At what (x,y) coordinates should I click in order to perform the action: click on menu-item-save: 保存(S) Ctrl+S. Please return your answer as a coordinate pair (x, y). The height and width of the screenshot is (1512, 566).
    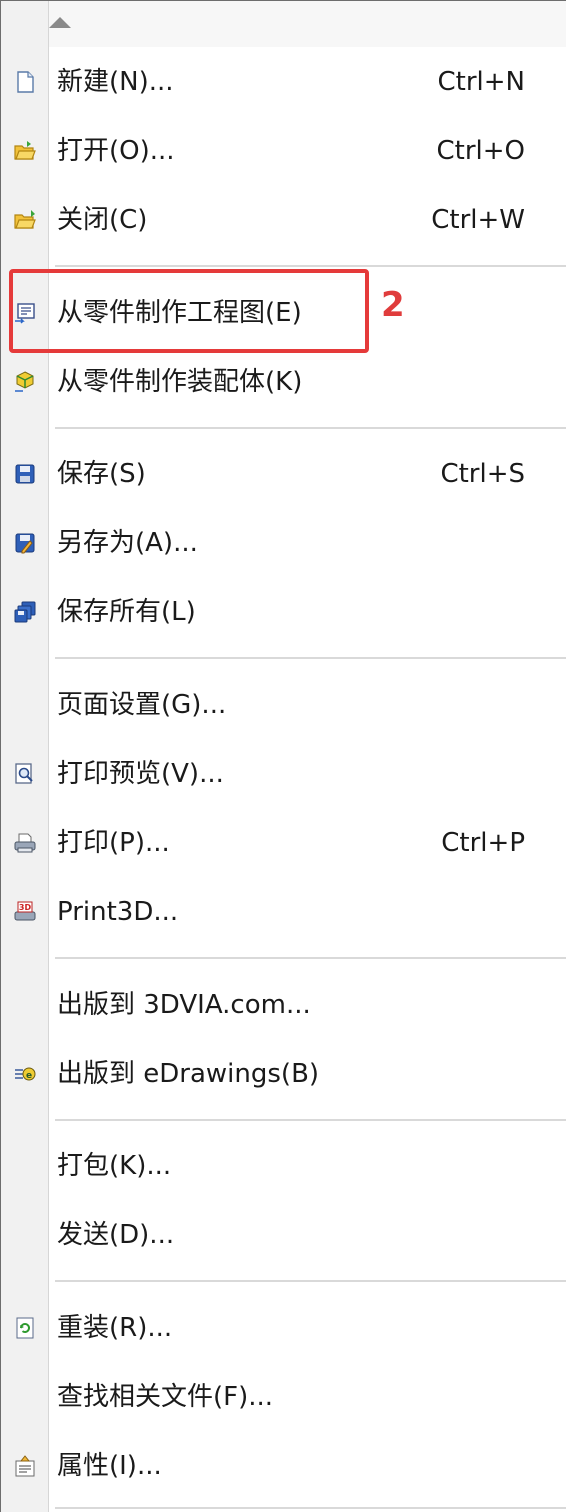
    Looking at the image, I should click on (283, 474).